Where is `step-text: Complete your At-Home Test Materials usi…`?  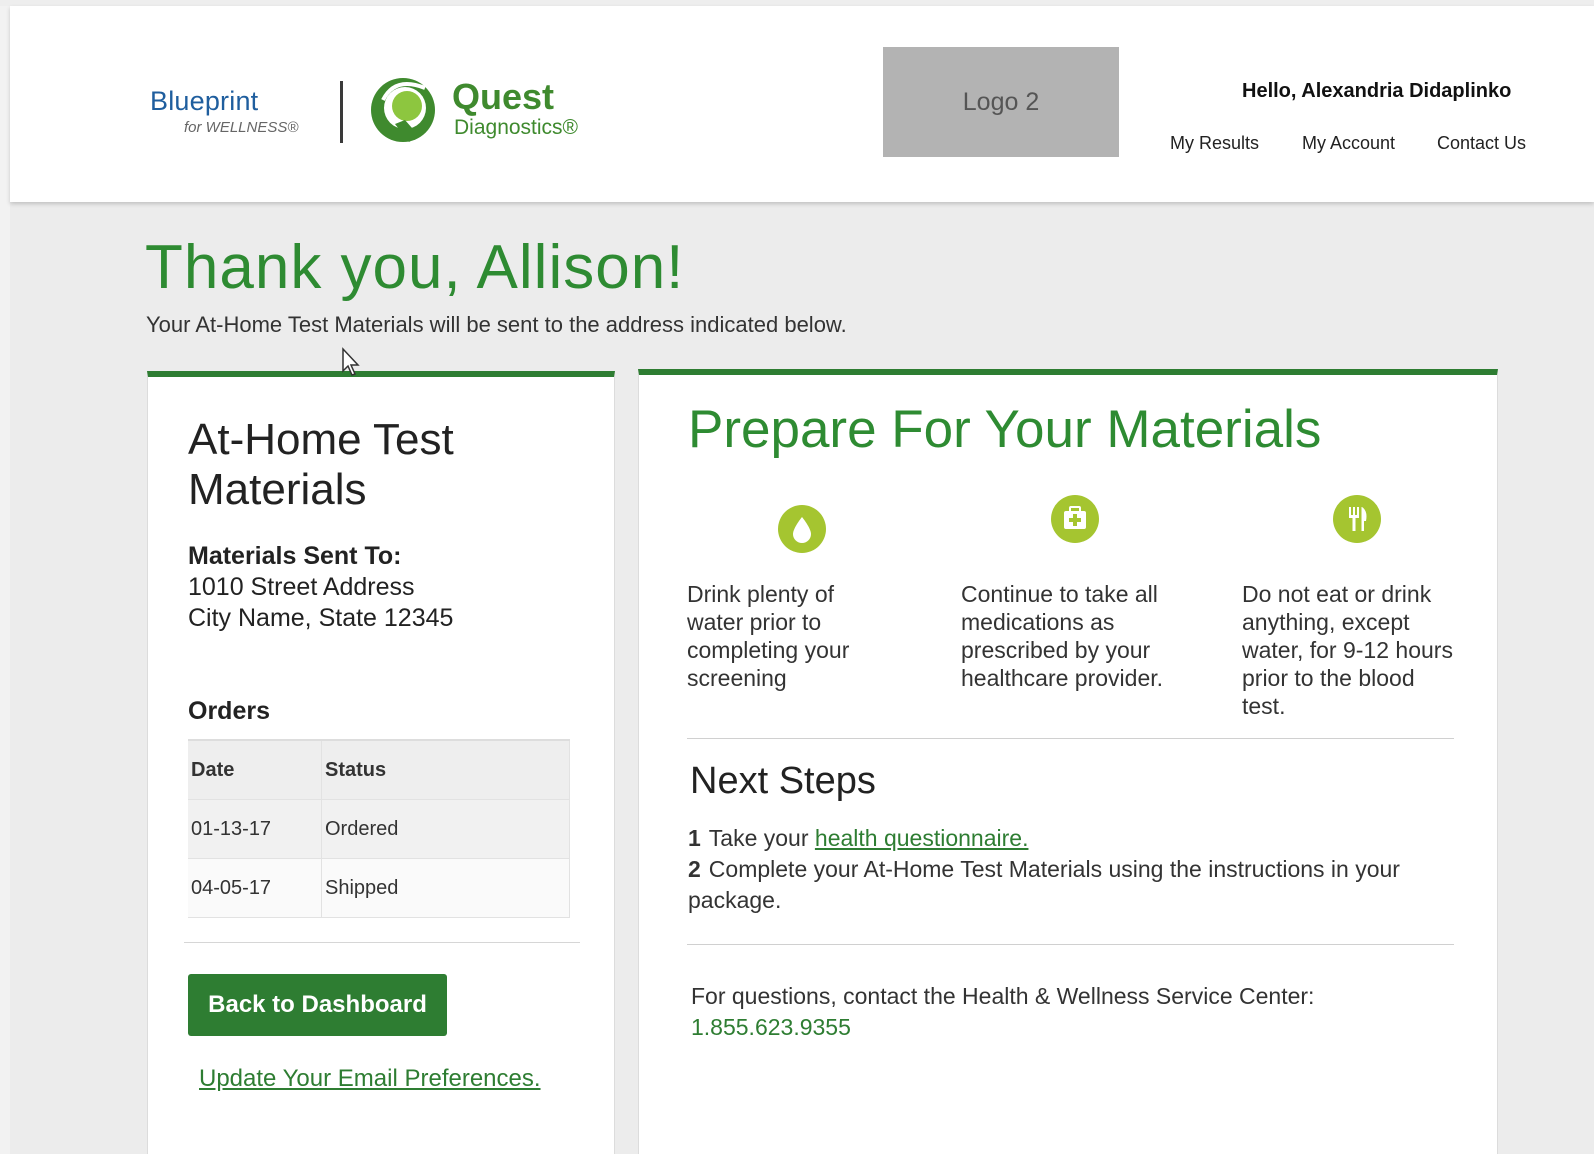 step-text: Complete your At-Home Test Materials usi… is located at coordinates (1044, 884).